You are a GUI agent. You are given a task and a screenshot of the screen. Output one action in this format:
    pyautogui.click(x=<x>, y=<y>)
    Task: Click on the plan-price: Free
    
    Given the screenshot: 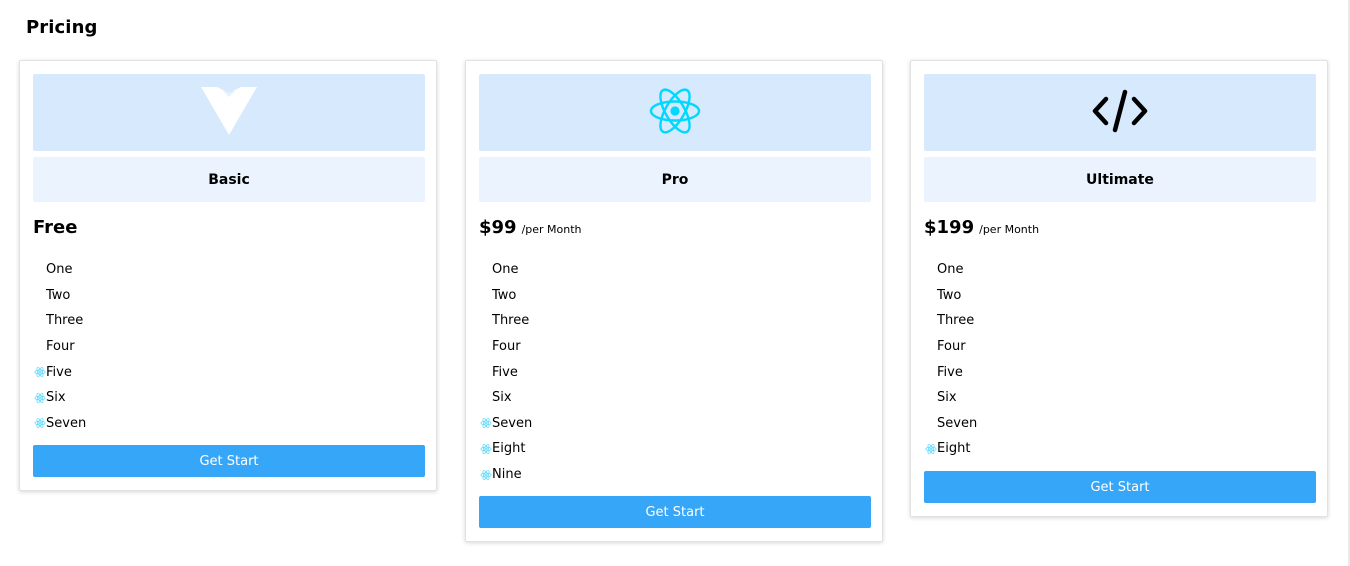 What is the action you would take?
    pyautogui.click(x=55, y=227)
    